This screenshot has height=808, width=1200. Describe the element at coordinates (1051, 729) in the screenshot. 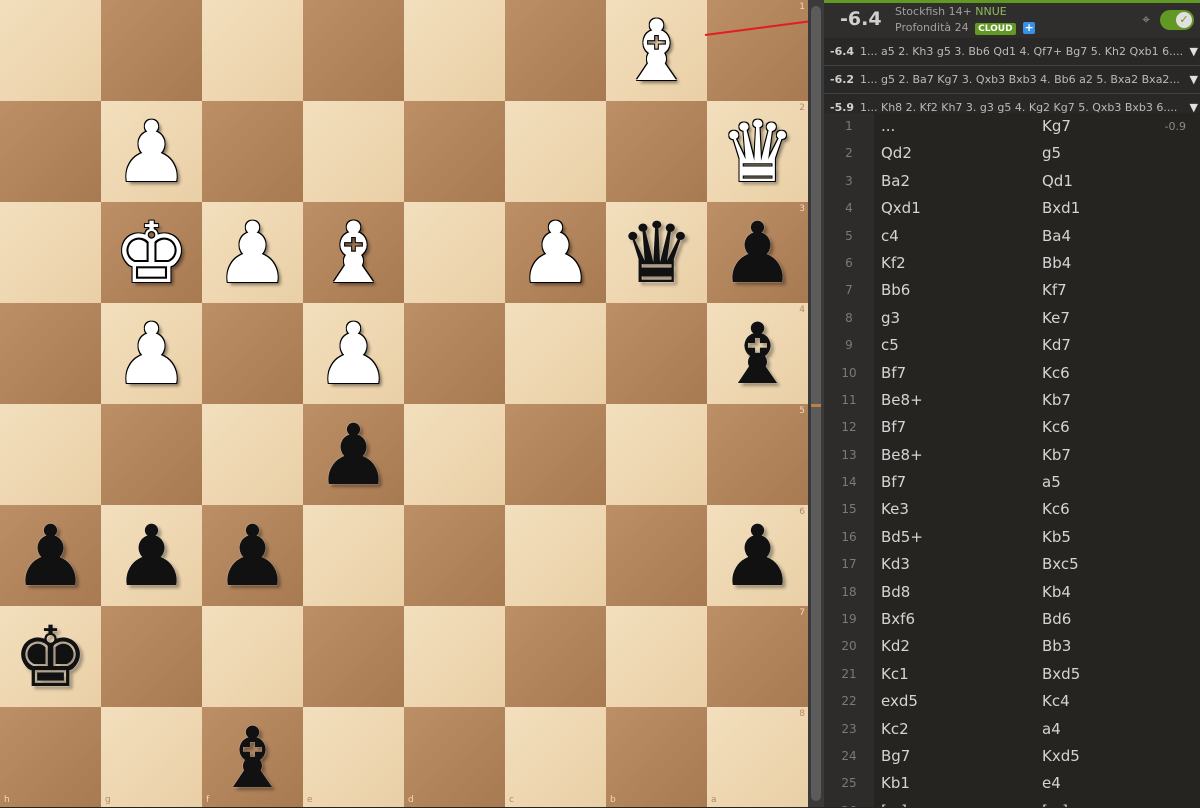

I see `black-move: a4` at that location.